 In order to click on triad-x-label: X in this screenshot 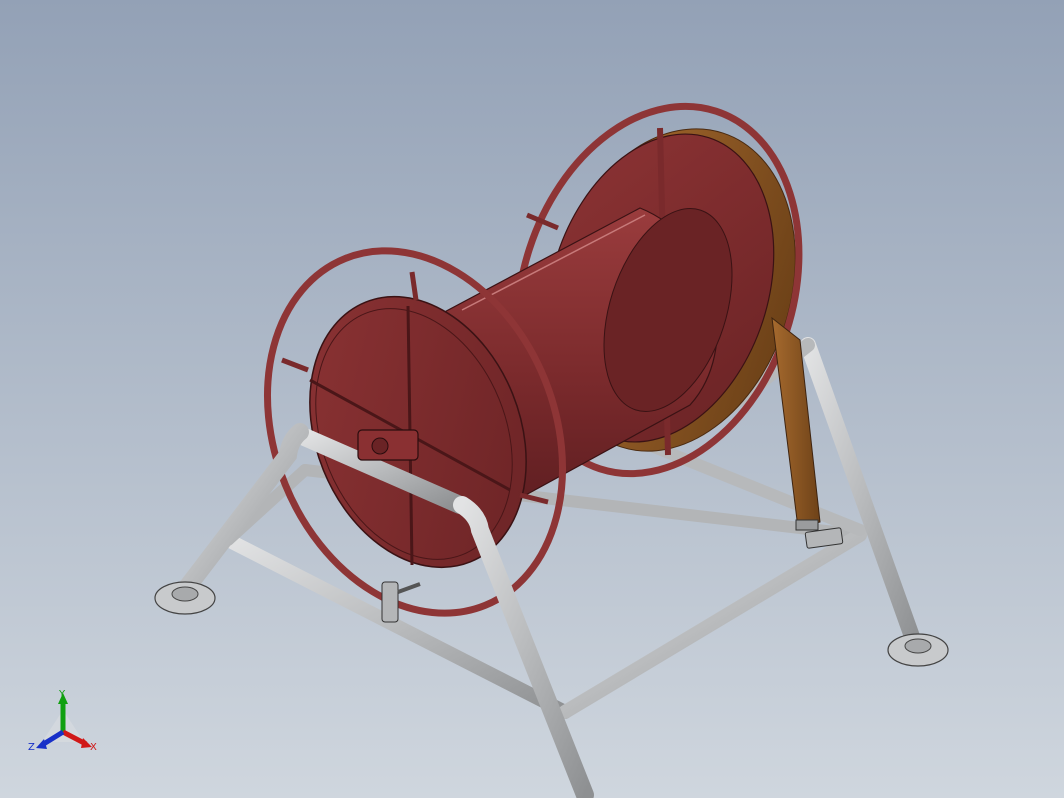, I will do `click(93, 747)`.